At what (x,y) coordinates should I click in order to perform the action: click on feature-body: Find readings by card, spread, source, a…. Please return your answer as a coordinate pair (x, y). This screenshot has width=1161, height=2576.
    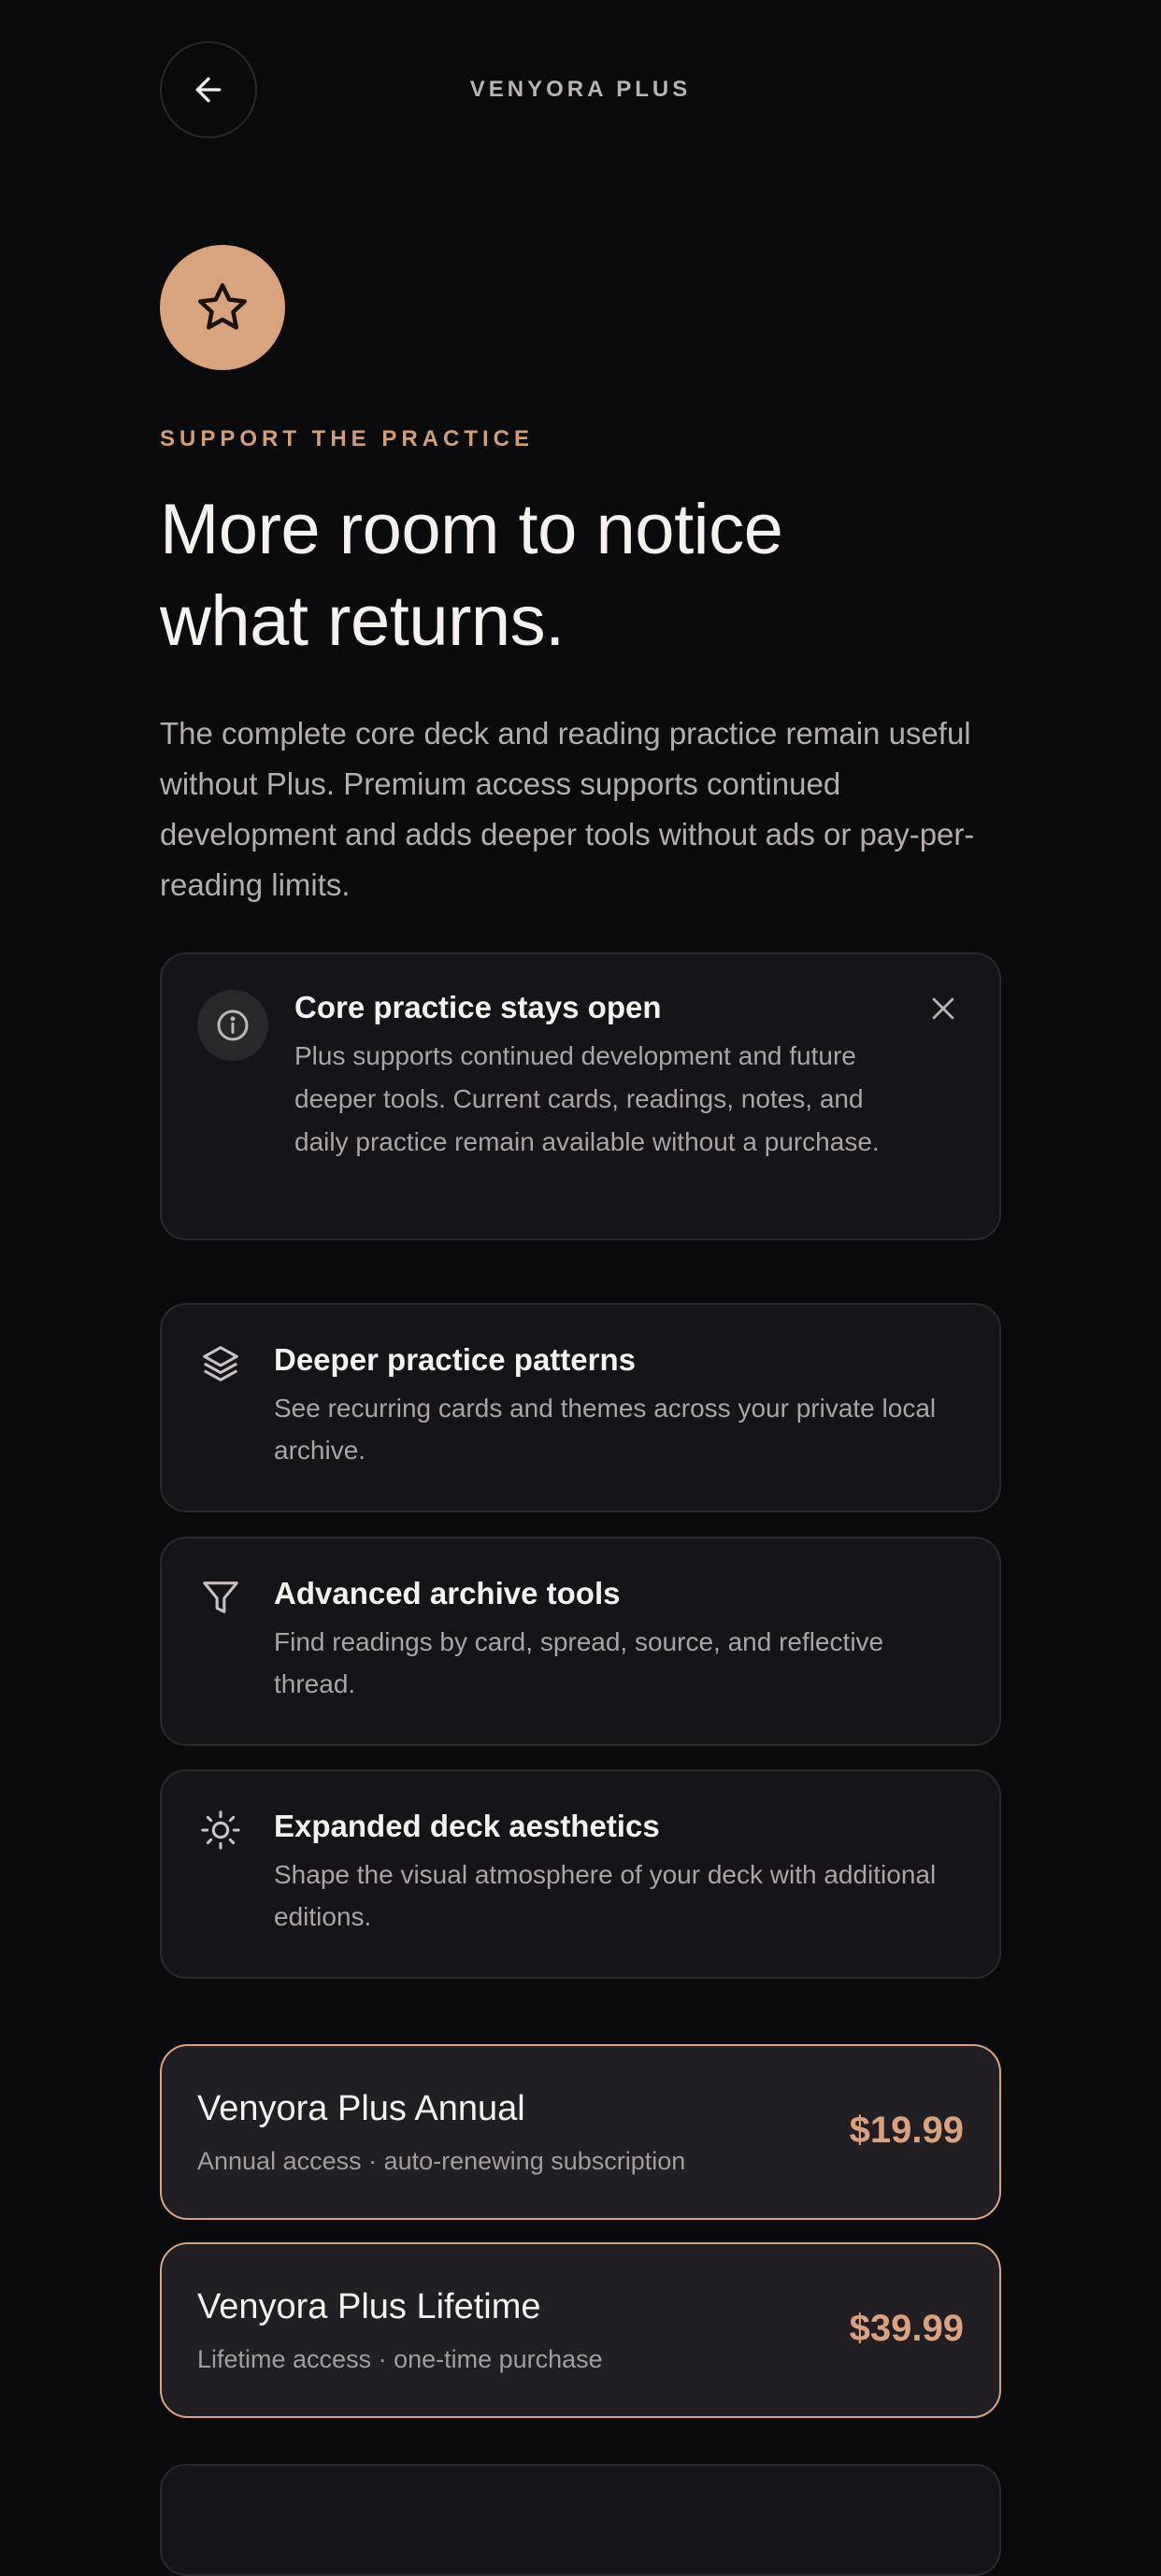
    Looking at the image, I should click on (579, 1662).